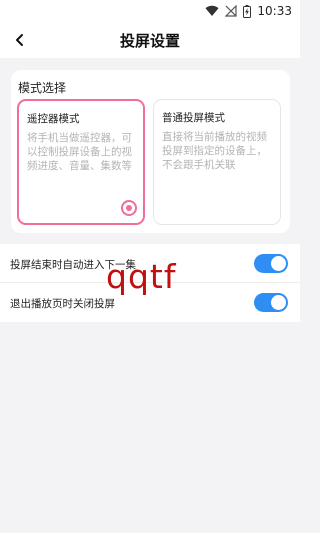 The image size is (320, 533). I want to click on overlay-watermark-text: qqtf, so click(141, 276).